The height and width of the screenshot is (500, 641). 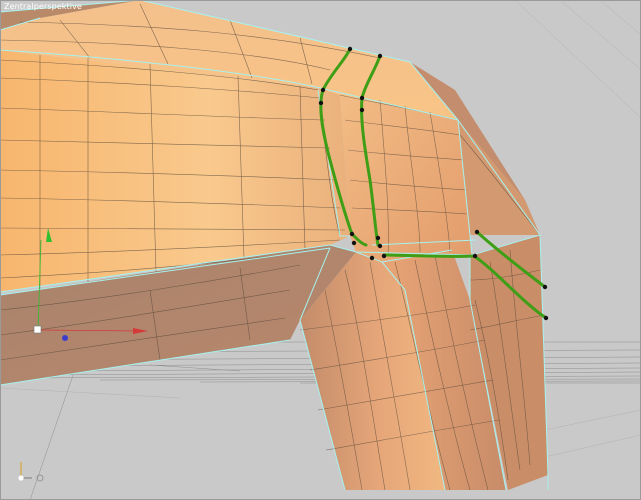 What do you see at coordinates (43, 6) in the screenshot?
I see `view-mode-label: Zentralperspektive` at bounding box center [43, 6].